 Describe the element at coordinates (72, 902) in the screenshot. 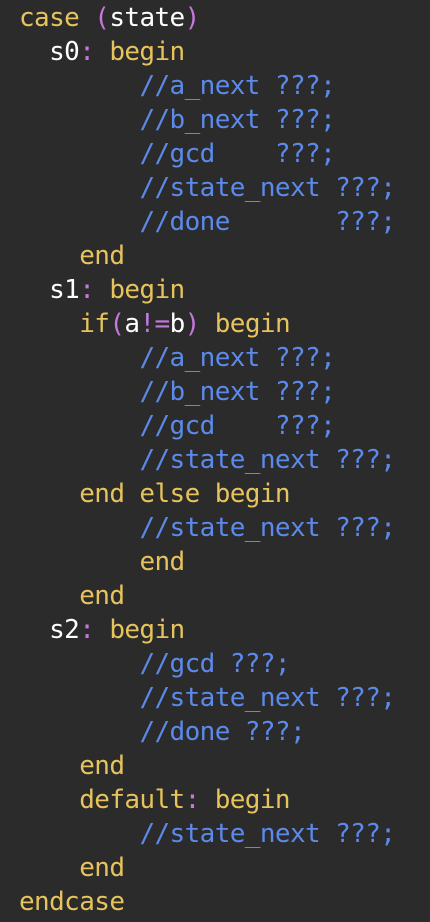

I see `keyword-token: endcase` at that location.